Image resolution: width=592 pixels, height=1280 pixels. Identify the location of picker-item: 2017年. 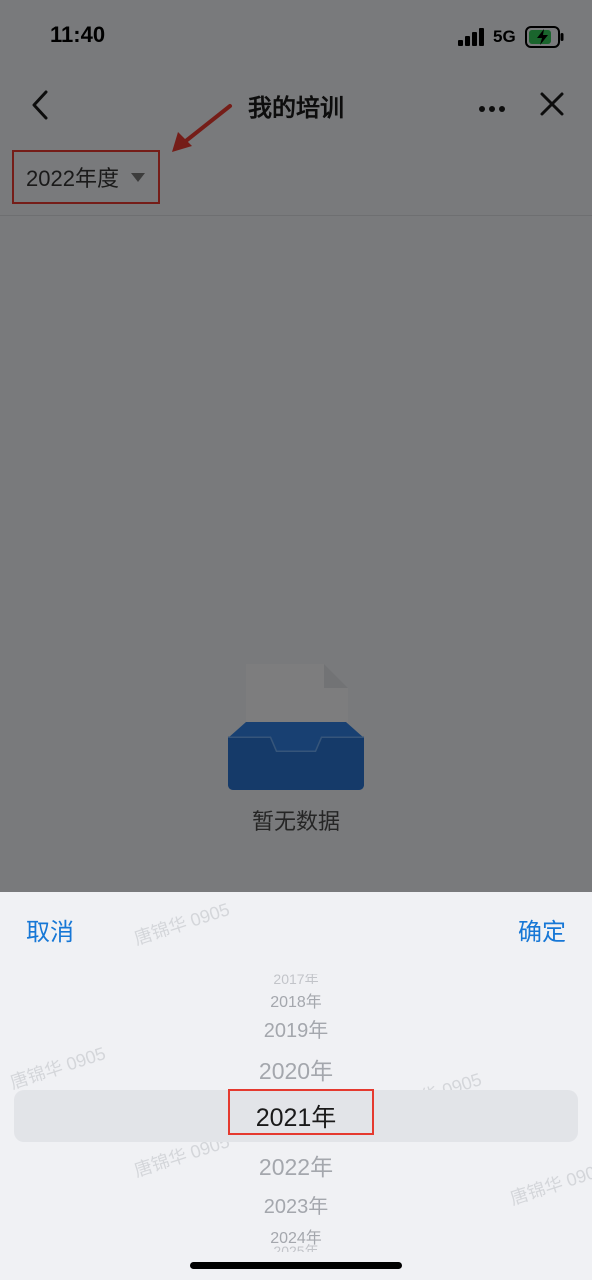
(296, 979).